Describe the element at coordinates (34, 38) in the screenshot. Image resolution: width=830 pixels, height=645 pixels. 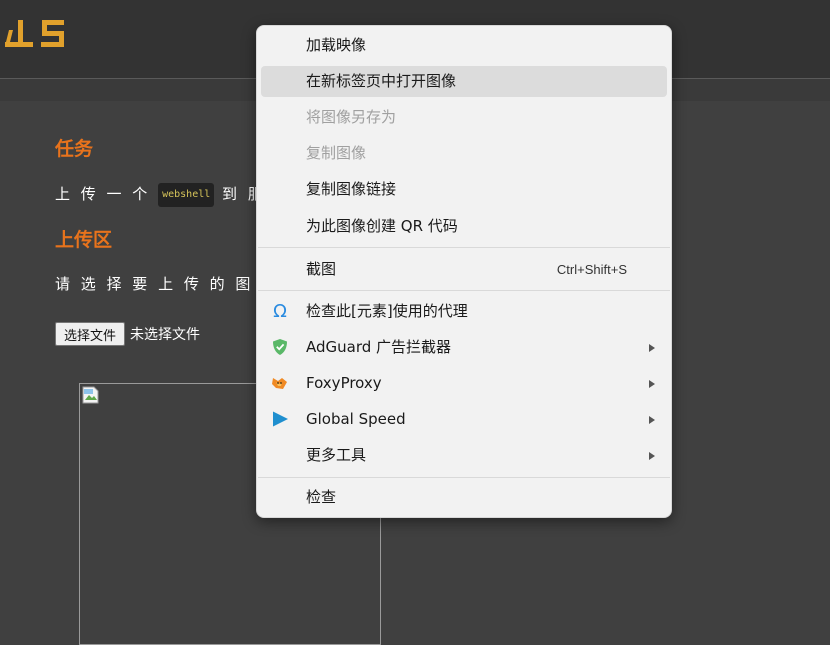
I see `site-logo` at that location.